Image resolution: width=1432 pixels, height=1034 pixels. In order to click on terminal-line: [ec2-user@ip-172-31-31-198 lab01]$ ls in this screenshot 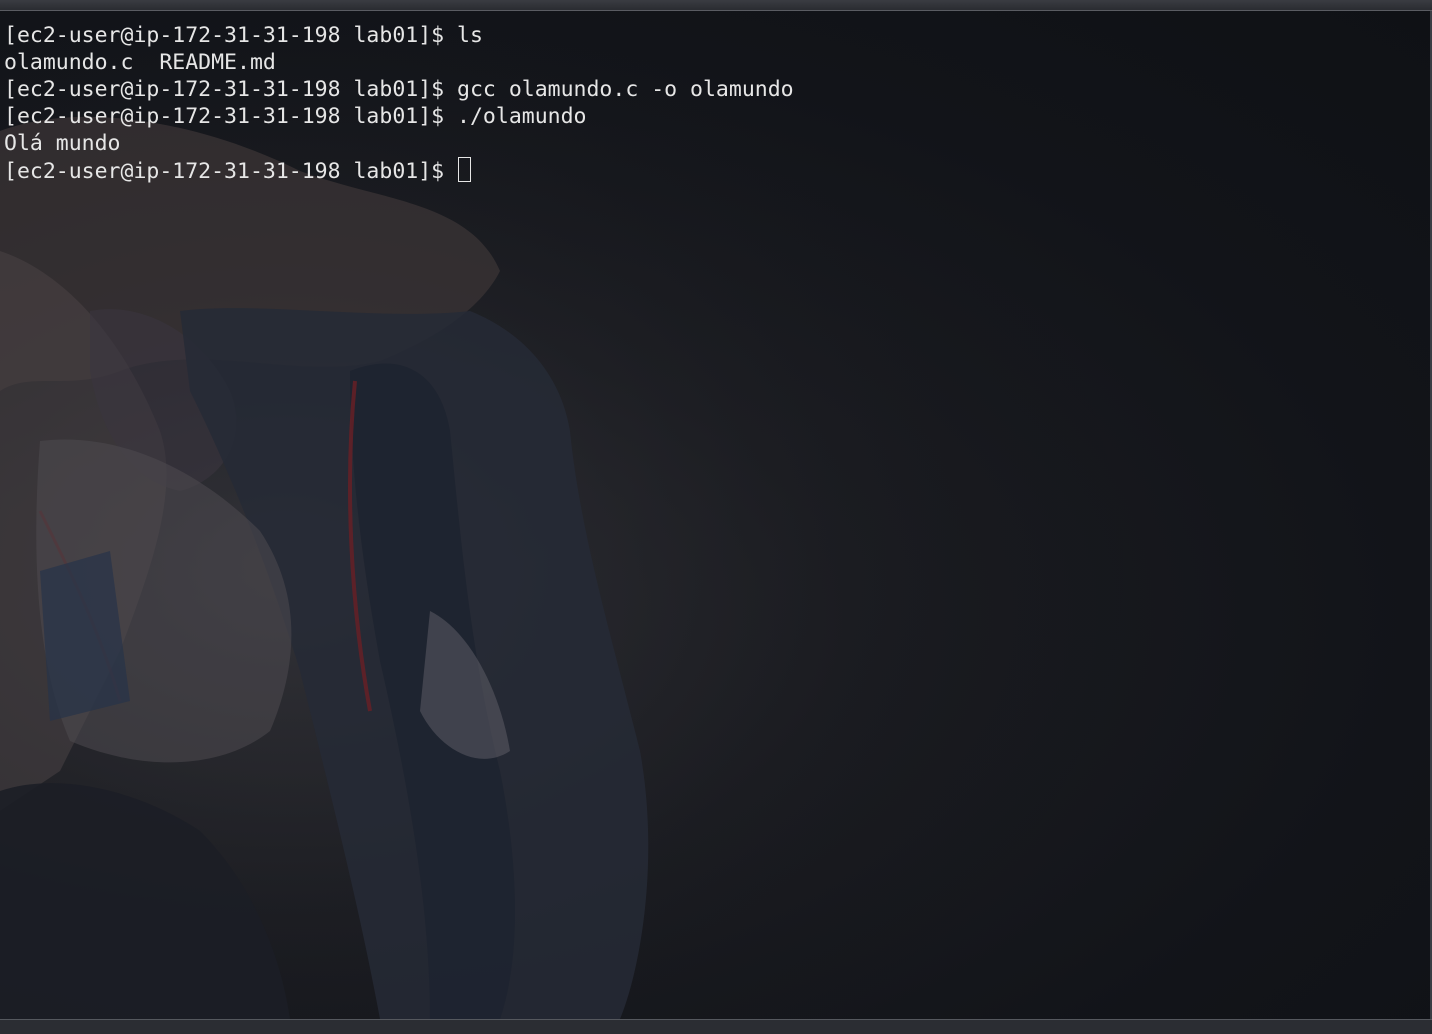, I will do `click(399, 35)`.